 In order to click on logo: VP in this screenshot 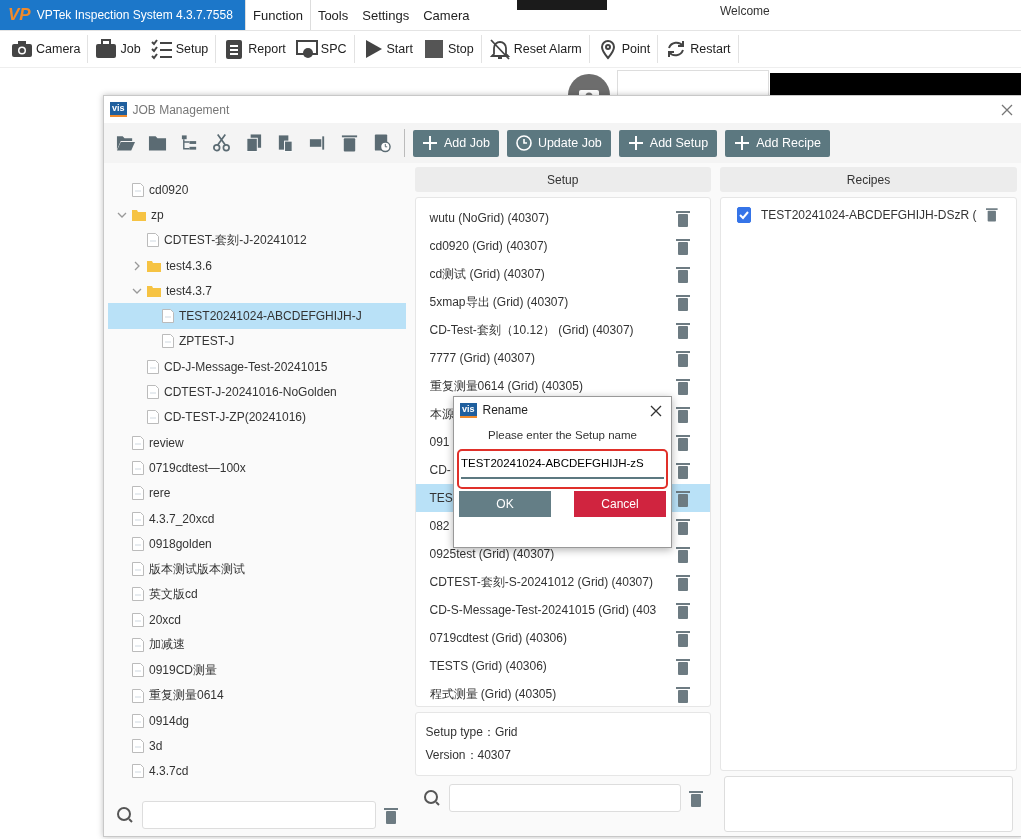, I will do `click(19, 15)`.